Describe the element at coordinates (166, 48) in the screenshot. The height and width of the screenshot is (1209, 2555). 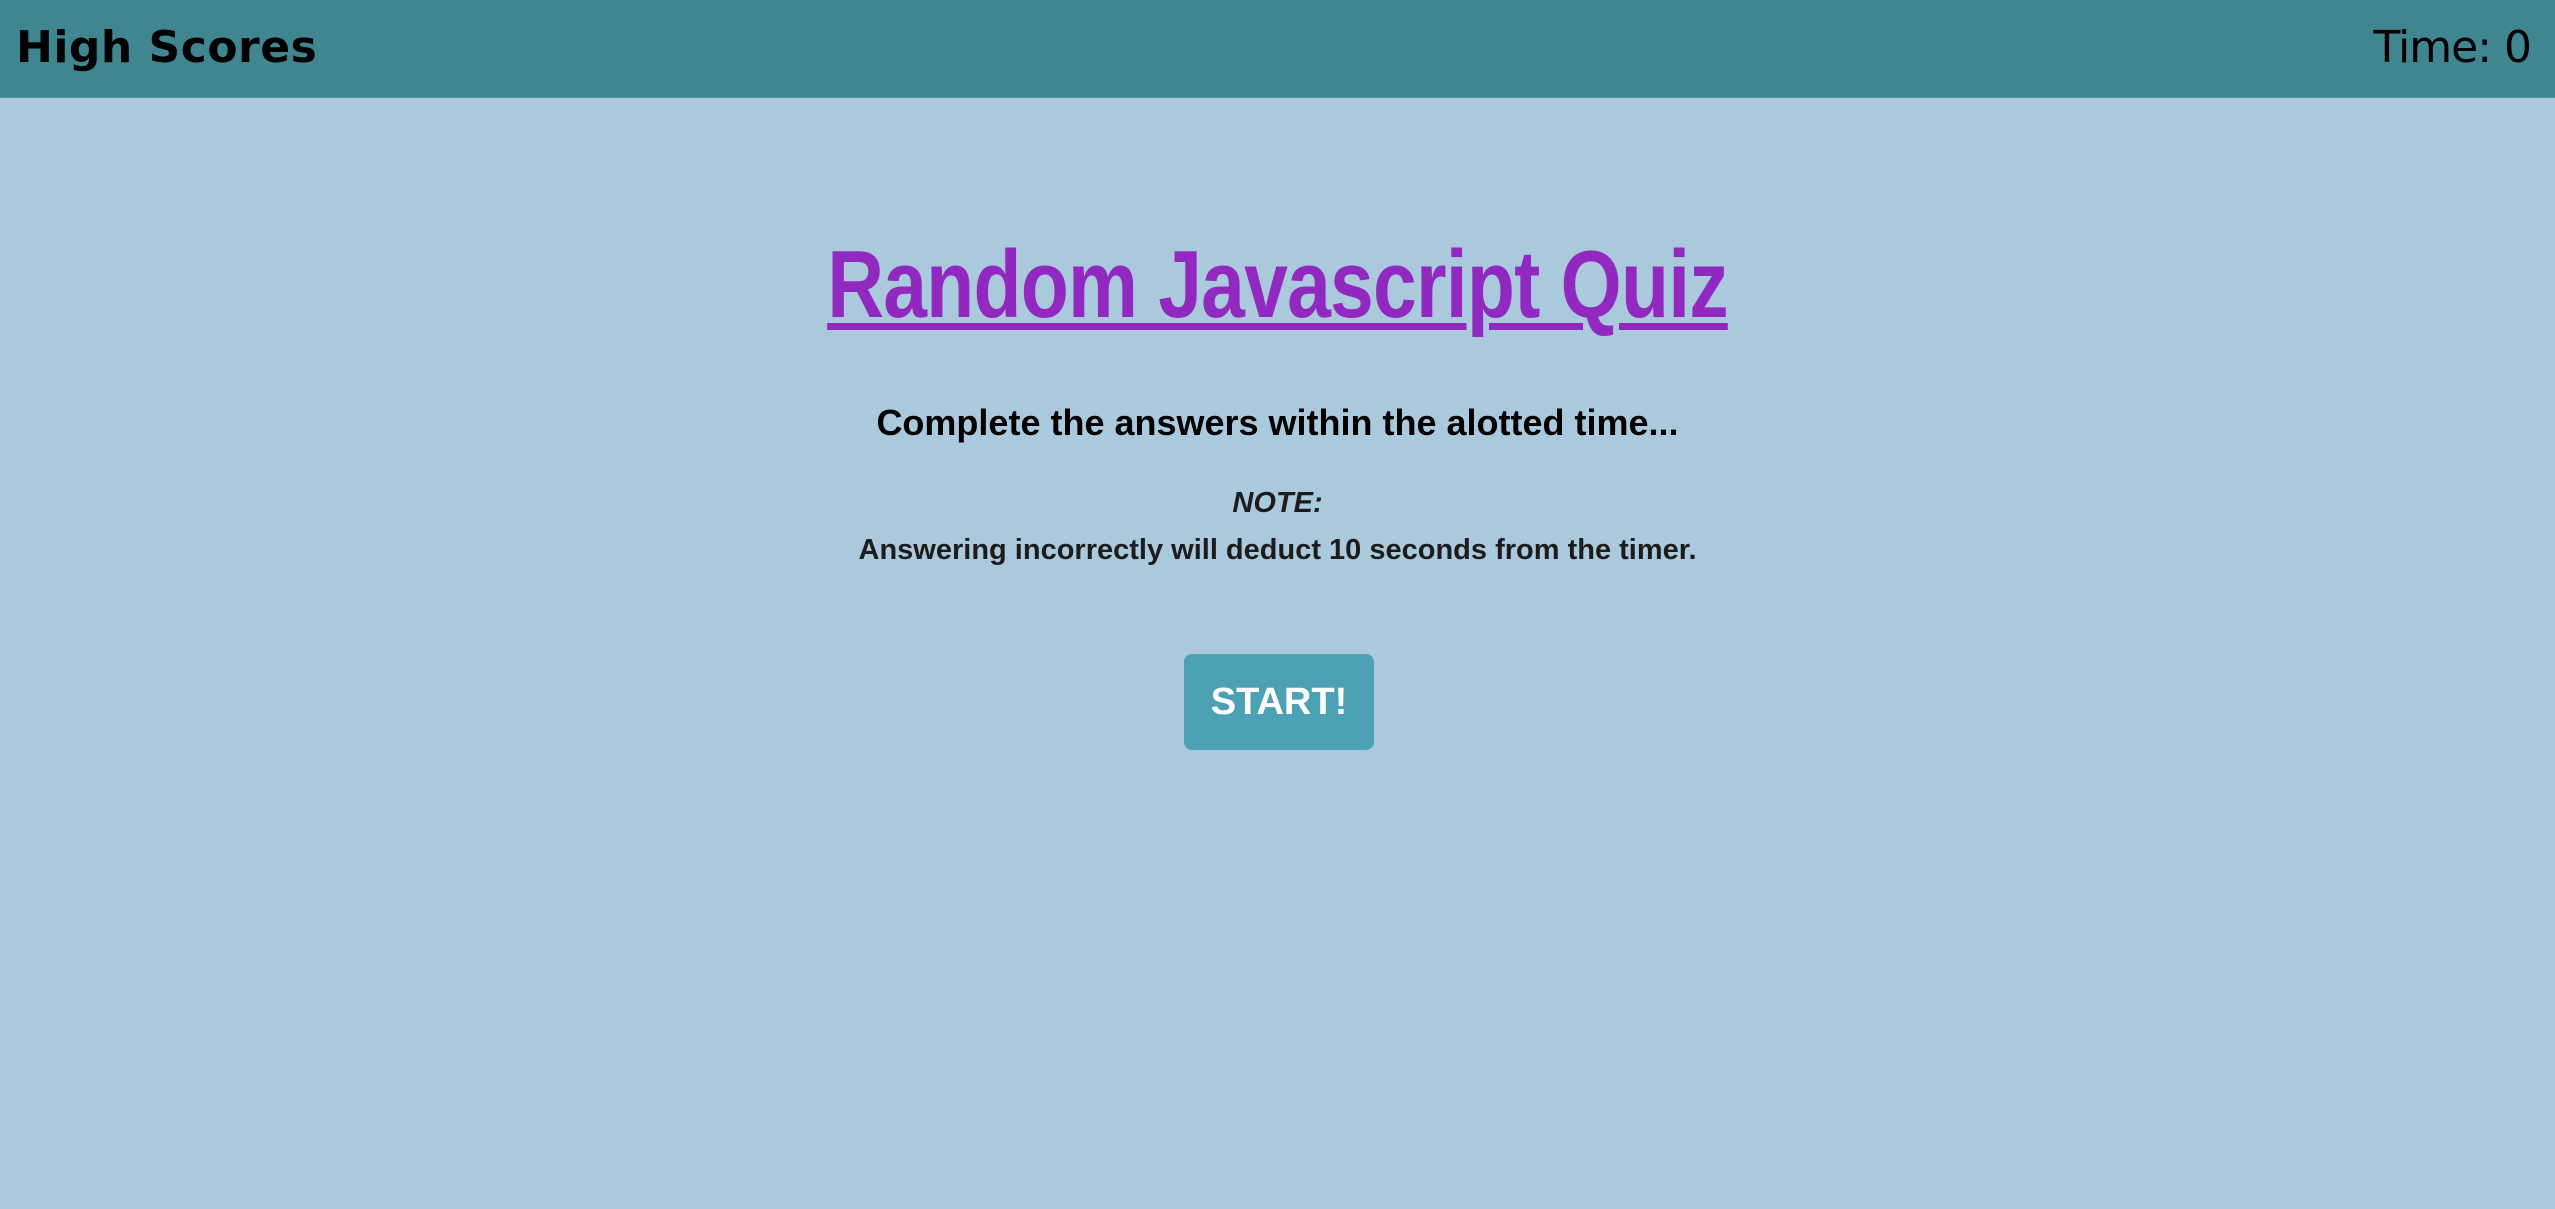
I see `high-scores-link: High Scores` at that location.